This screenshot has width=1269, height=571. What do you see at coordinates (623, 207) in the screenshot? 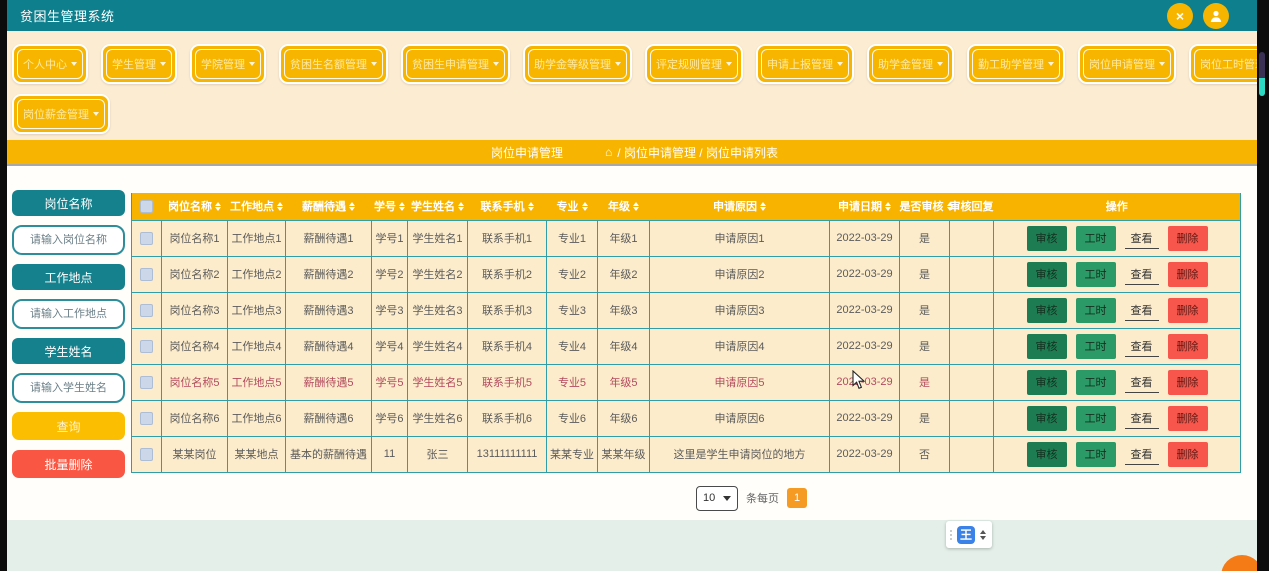
I see `column-header: 年级` at bounding box center [623, 207].